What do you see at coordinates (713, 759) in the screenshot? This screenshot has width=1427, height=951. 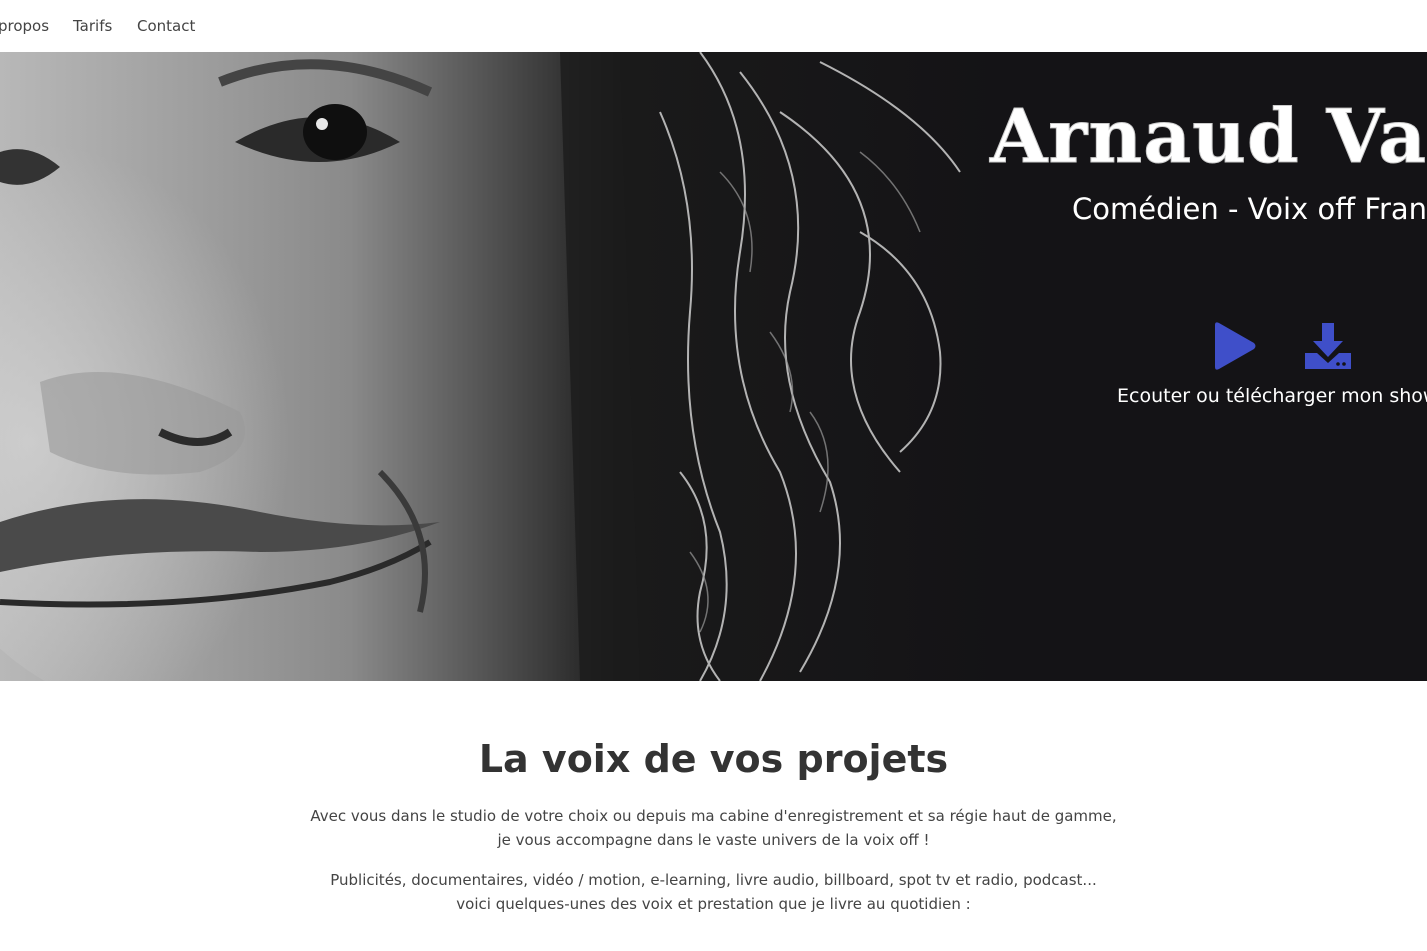 I see `section-heading: La voix de vos projets` at bounding box center [713, 759].